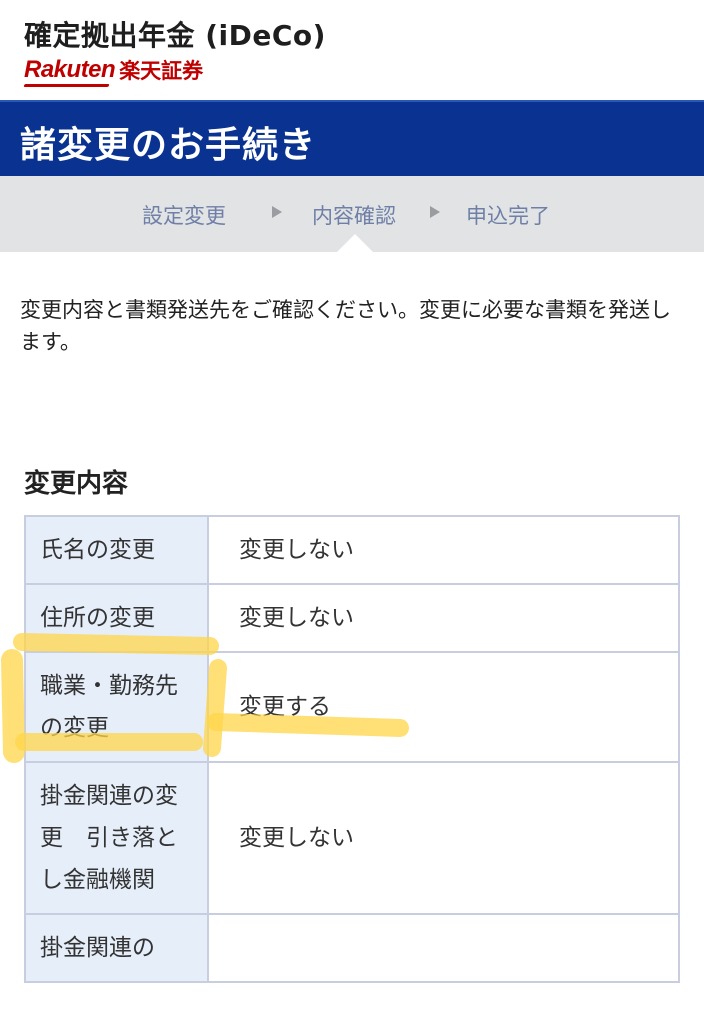 The image size is (704, 1024). Describe the element at coordinates (184, 216) in the screenshot. I see `step-settings: 設定変更` at that location.